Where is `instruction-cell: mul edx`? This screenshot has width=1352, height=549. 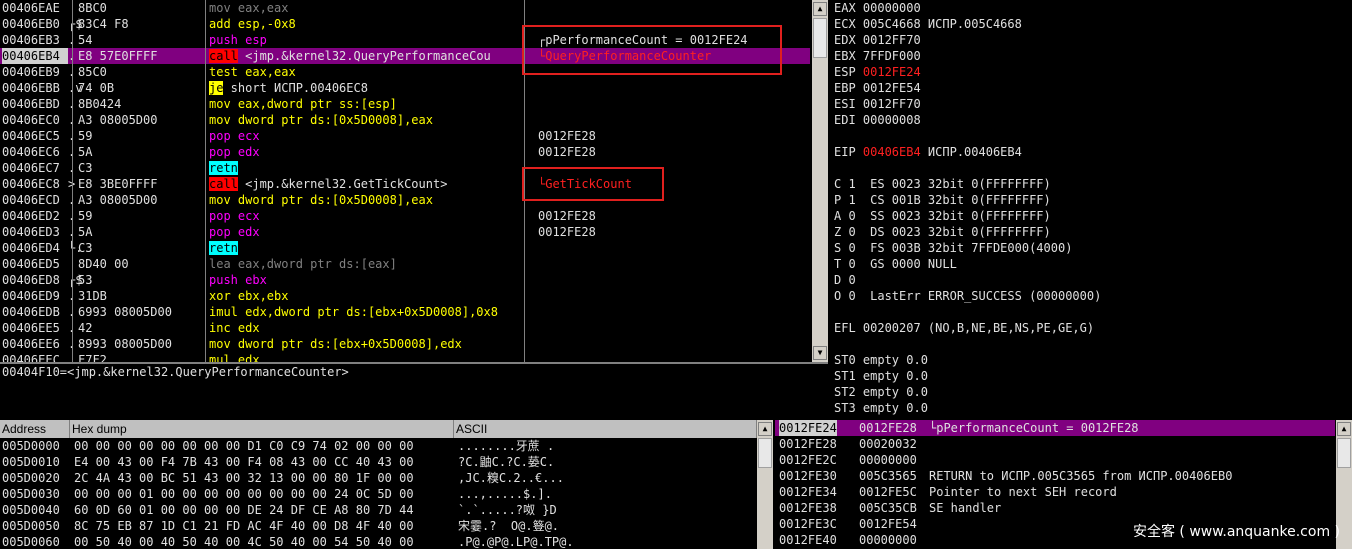 instruction-cell: mul edx is located at coordinates (234, 357).